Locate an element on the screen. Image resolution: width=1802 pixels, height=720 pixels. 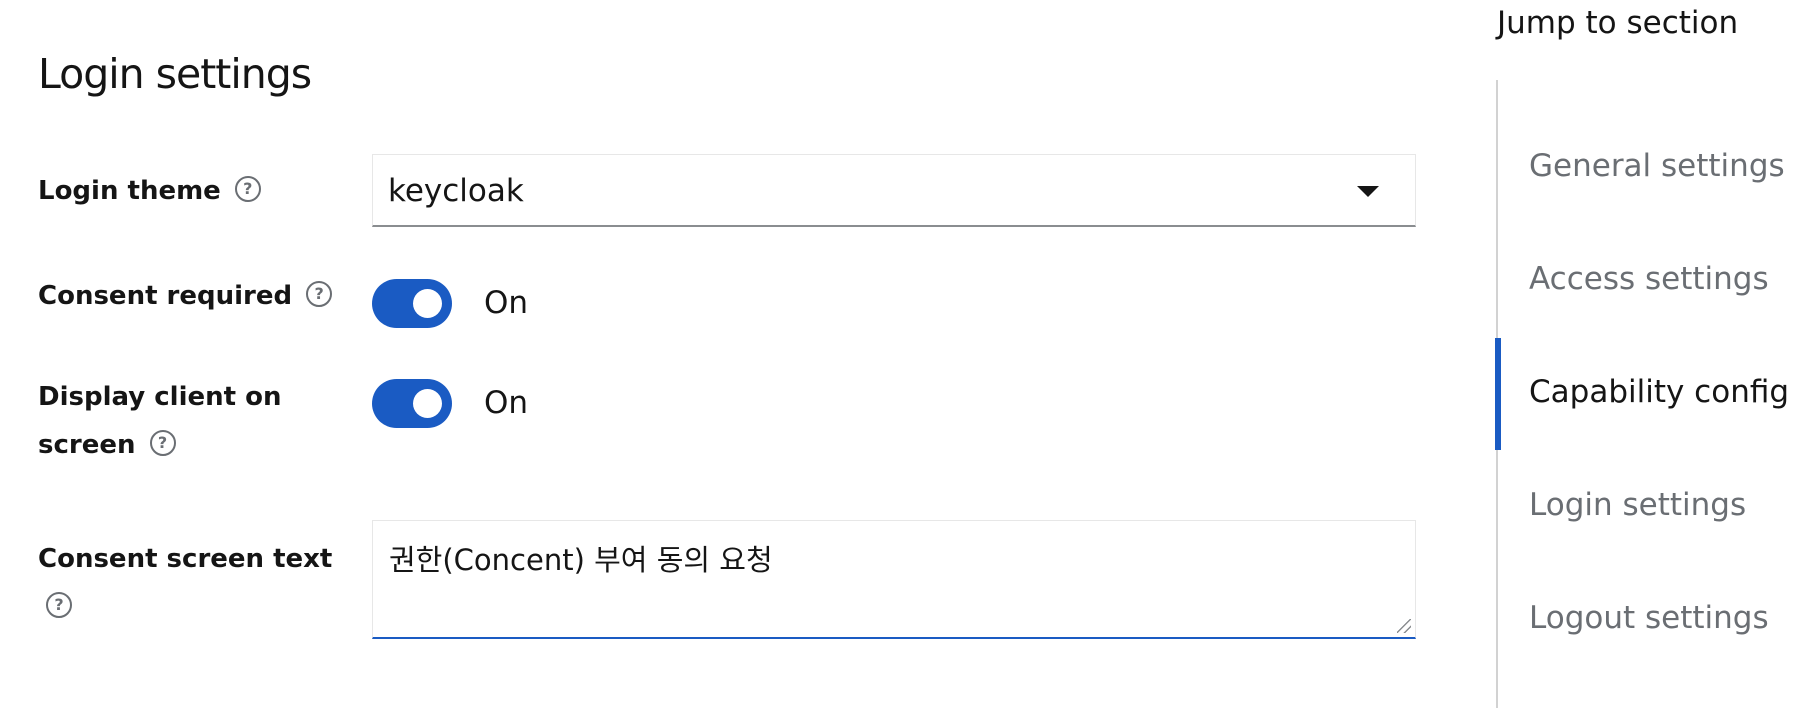
display-client-state: On is located at coordinates (506, 403).